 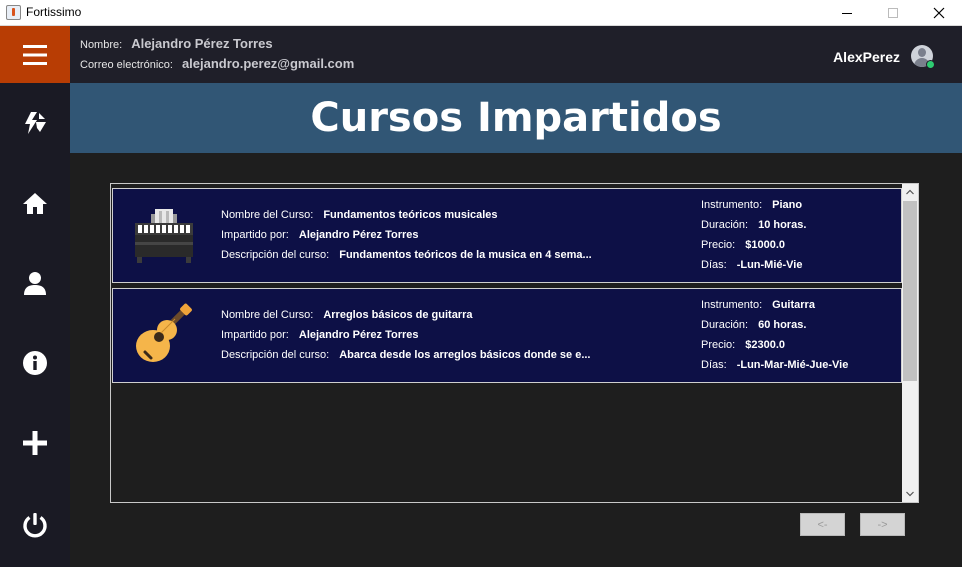 I want to click on user-name-row: Nombre: Alejandro Pérez Torres, so click(x=176, y=43).